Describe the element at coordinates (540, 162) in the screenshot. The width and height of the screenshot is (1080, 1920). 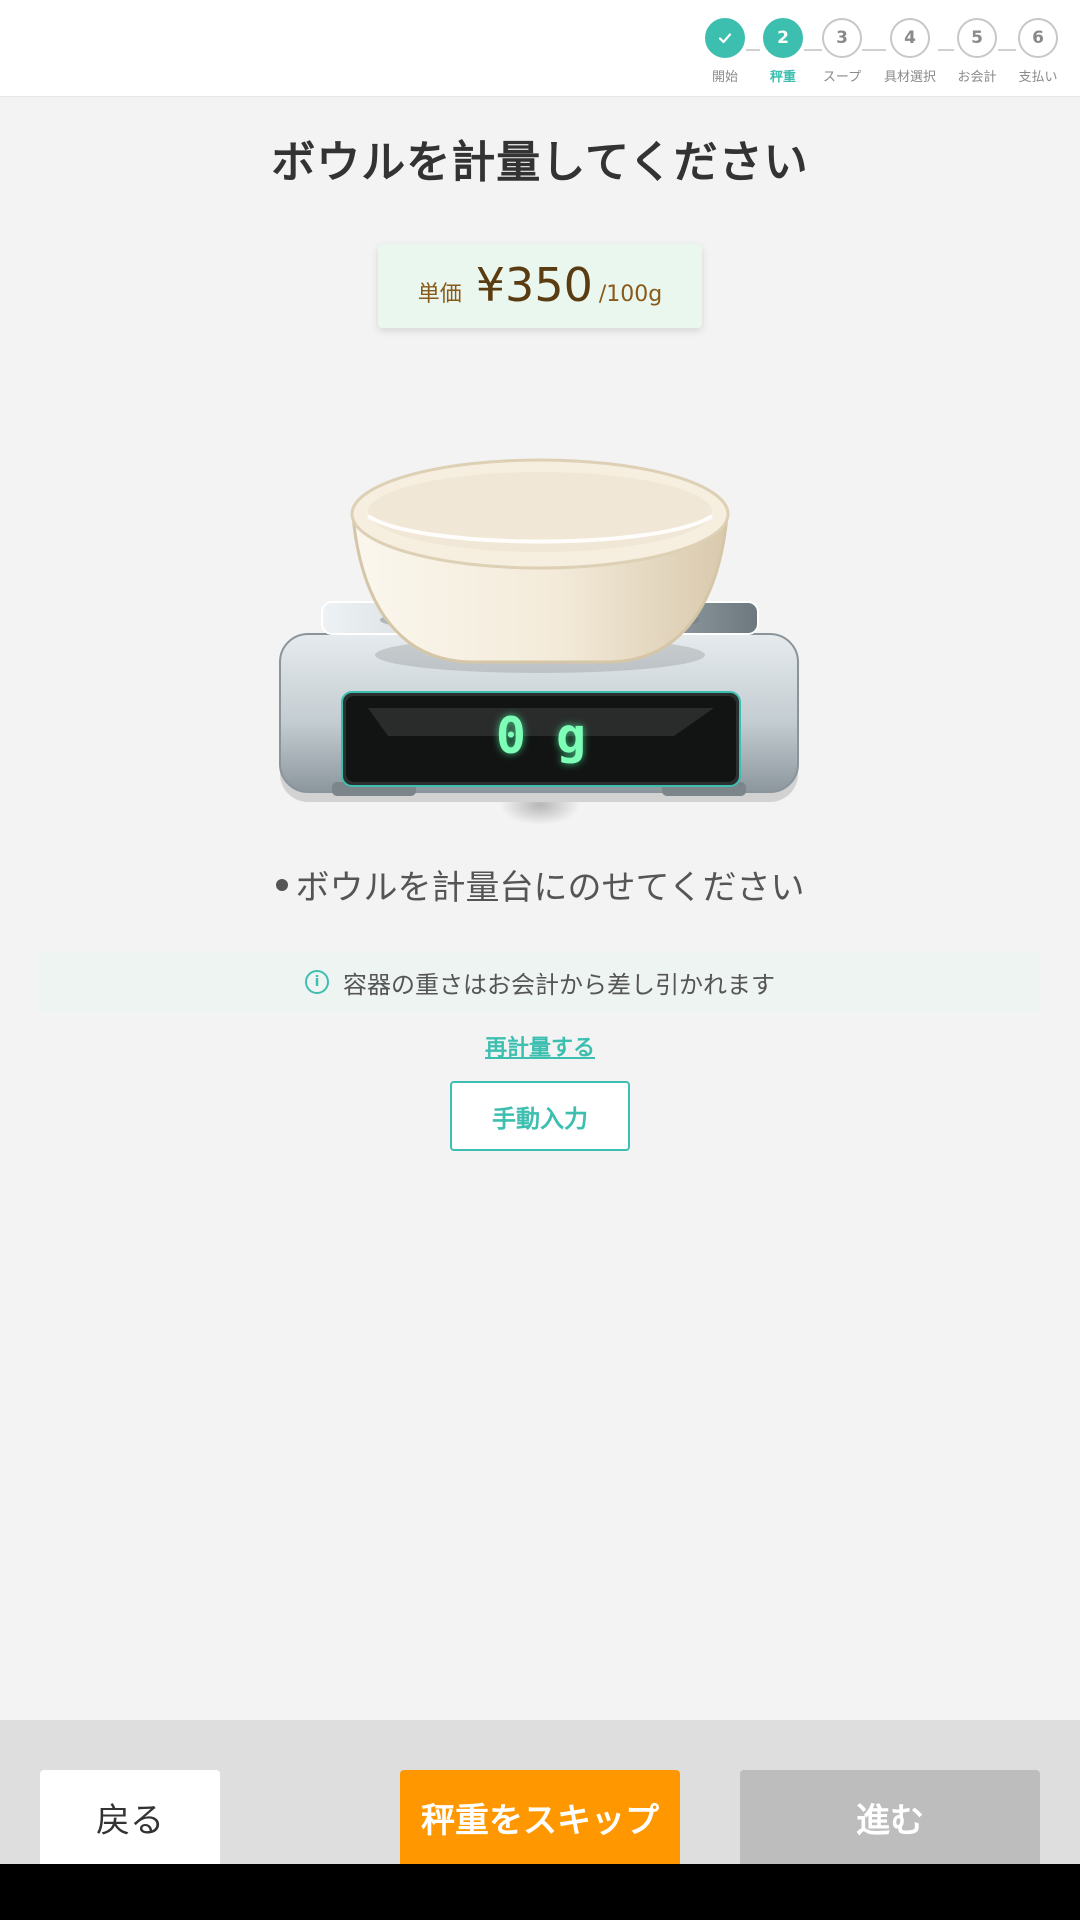
I see `page-title: ボウルを計量してください` at that location.